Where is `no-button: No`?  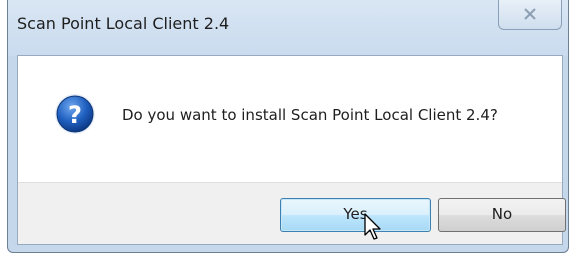
no-button: No is located at coordinates (502, 215).